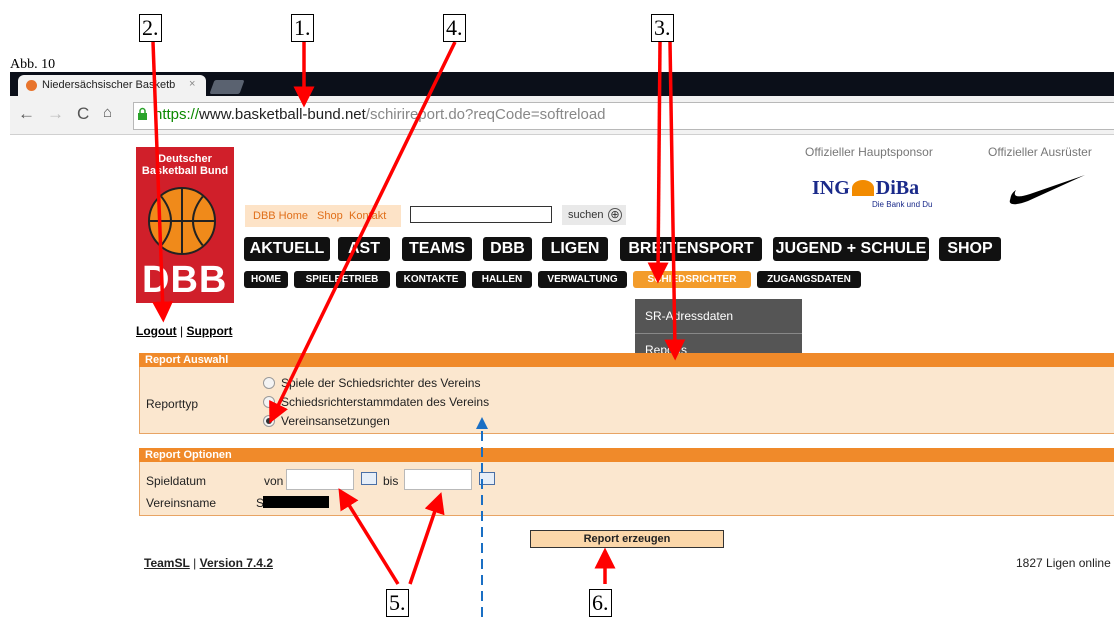  What do you see at coordinates (437, 249) in the screenshot?
I see `nav-teams: TEAMS` at bounding box center [437, 249].